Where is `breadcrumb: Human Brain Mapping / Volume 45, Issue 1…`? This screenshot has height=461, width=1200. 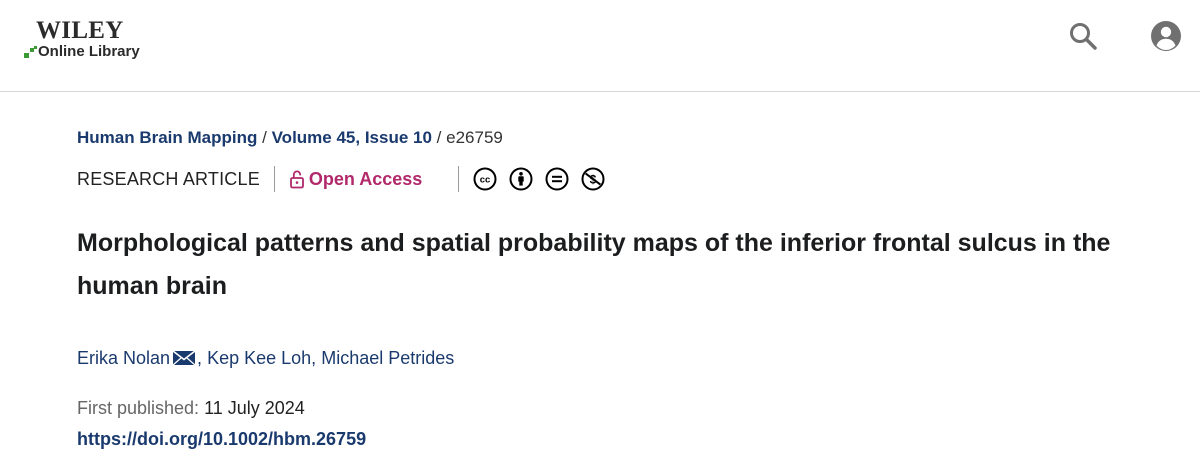 breadcrumb: Human Brain Mapping / Volume 45, Issue 1… is located at coordinates (290, 138).